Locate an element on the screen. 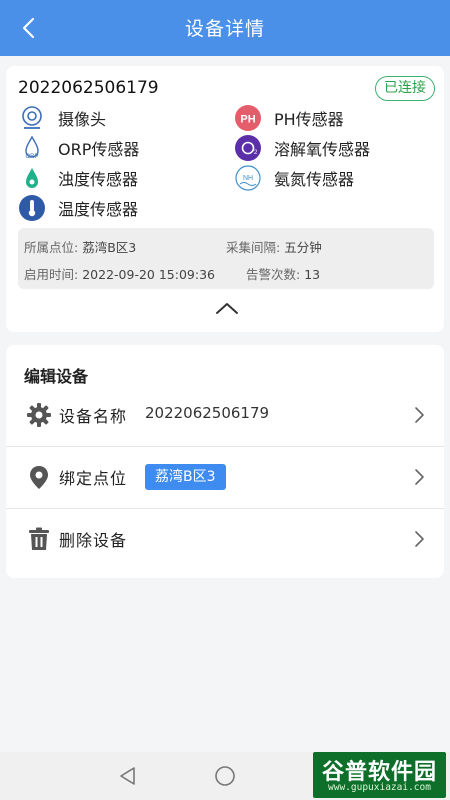  nav-back-button is located at coordinates (128, 776).